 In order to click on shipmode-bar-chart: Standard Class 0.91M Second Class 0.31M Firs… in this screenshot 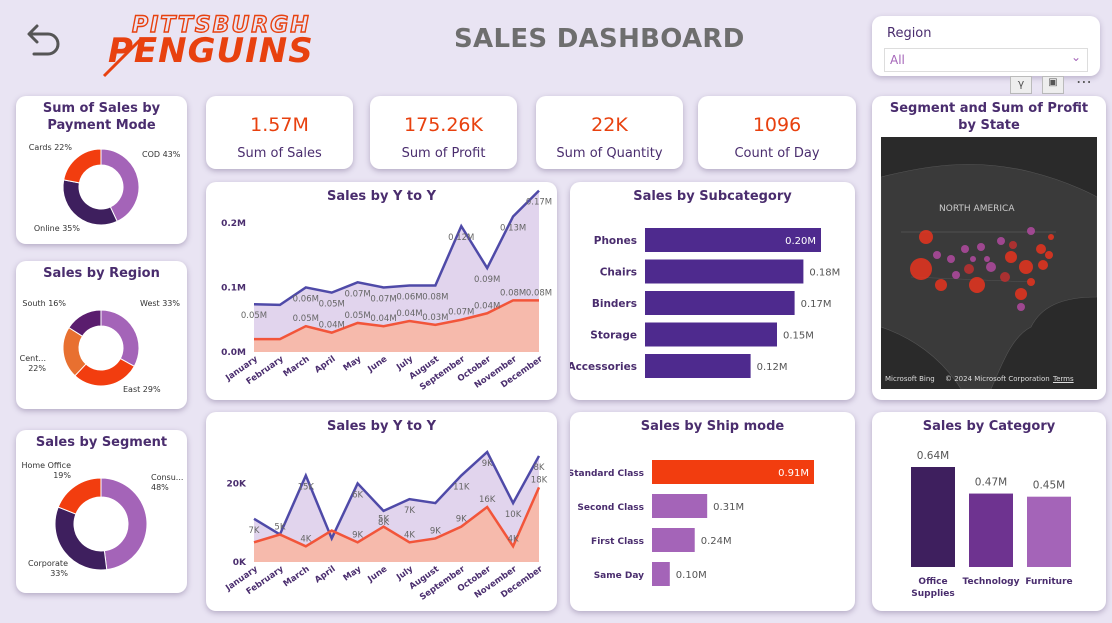, I will do `click(692, 523)`.